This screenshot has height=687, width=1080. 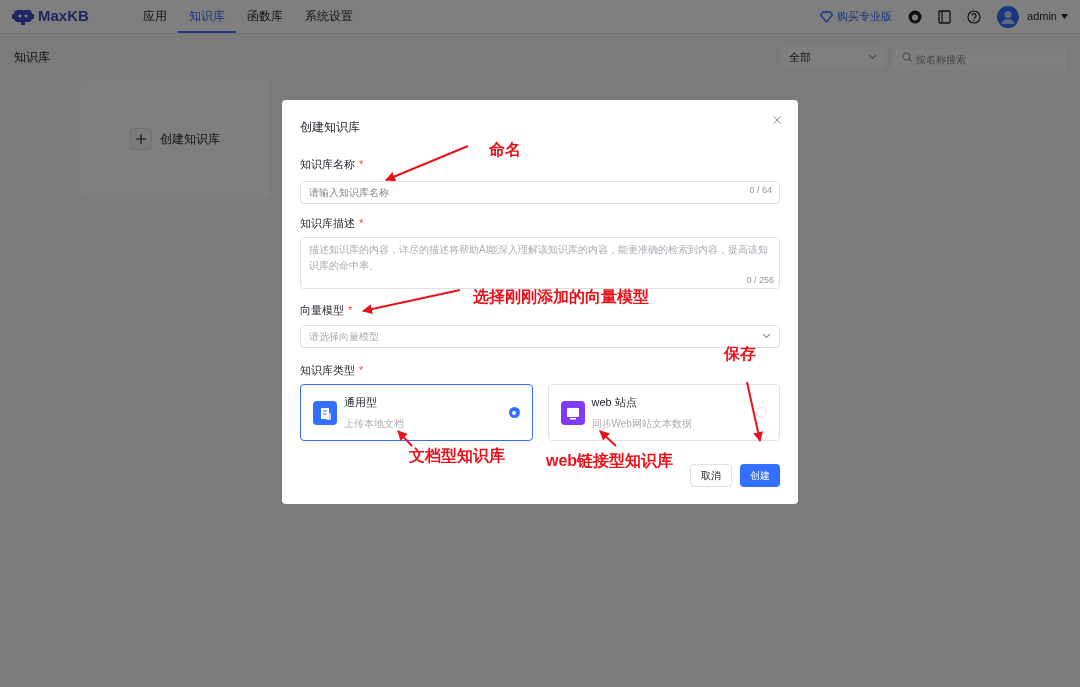 I want to click on select-placeholder: 请选择向量模型, so click(x=344, y=336).